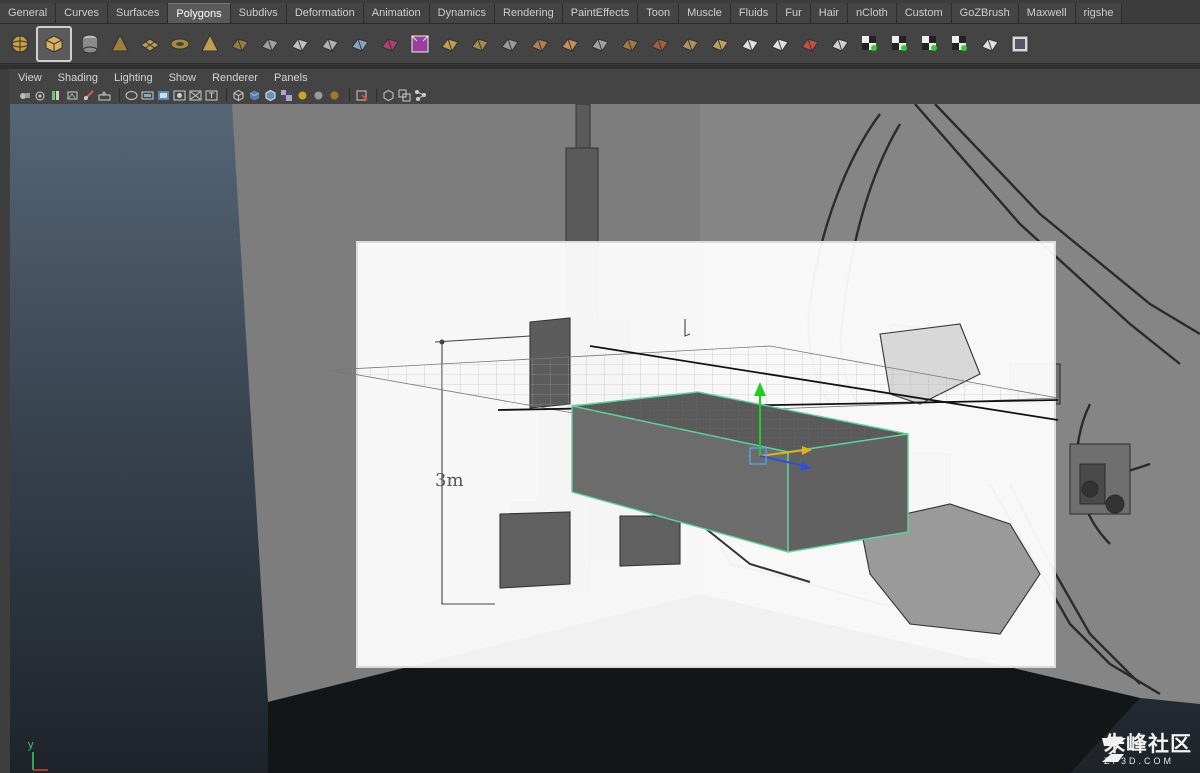  I want to click on shelf-tab-fur: Fur, so click(794, 13).